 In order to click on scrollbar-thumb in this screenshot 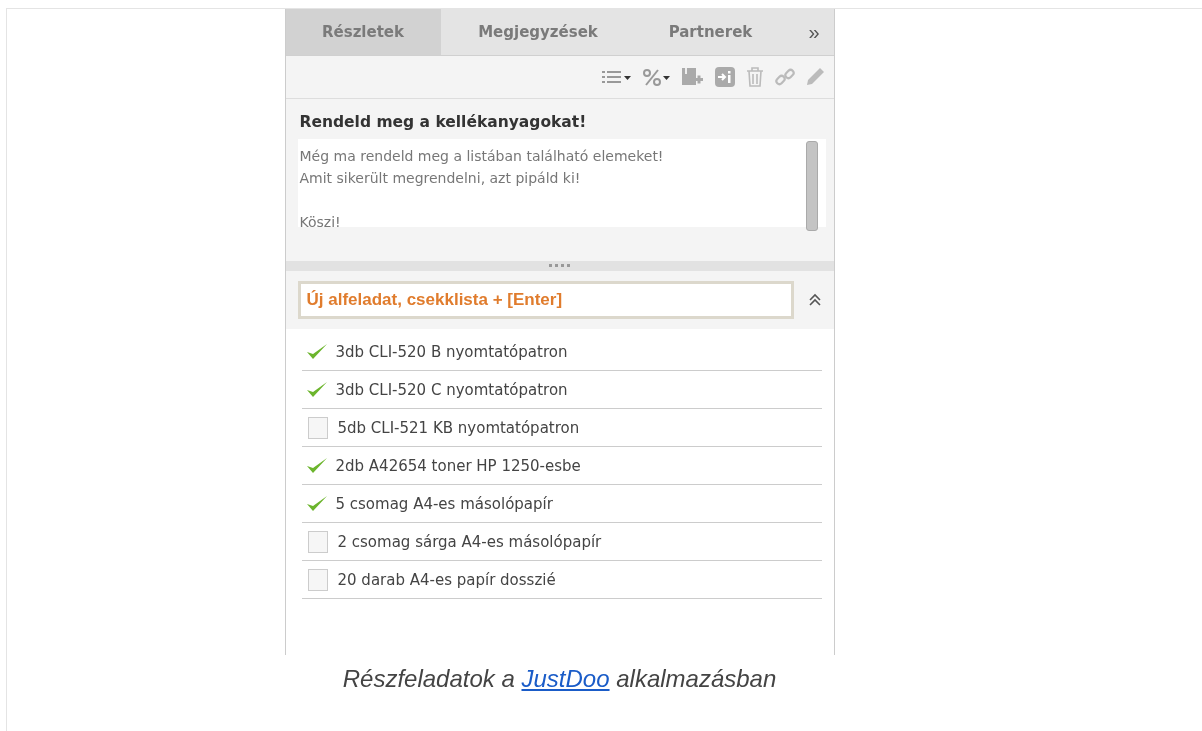, I will do `click(811, 186)`.